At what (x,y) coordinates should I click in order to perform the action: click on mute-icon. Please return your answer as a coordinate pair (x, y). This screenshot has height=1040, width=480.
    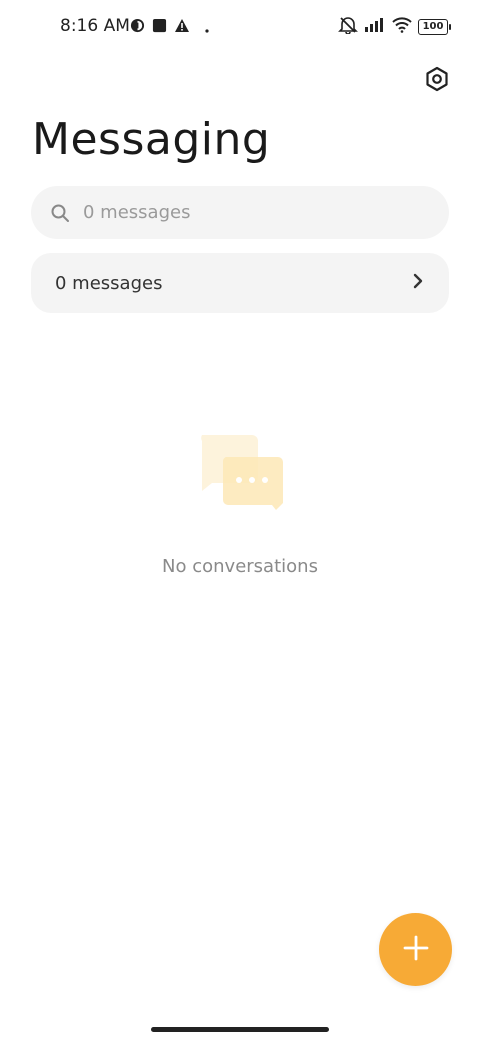
    Looking at the image, I should click on (348, 27).